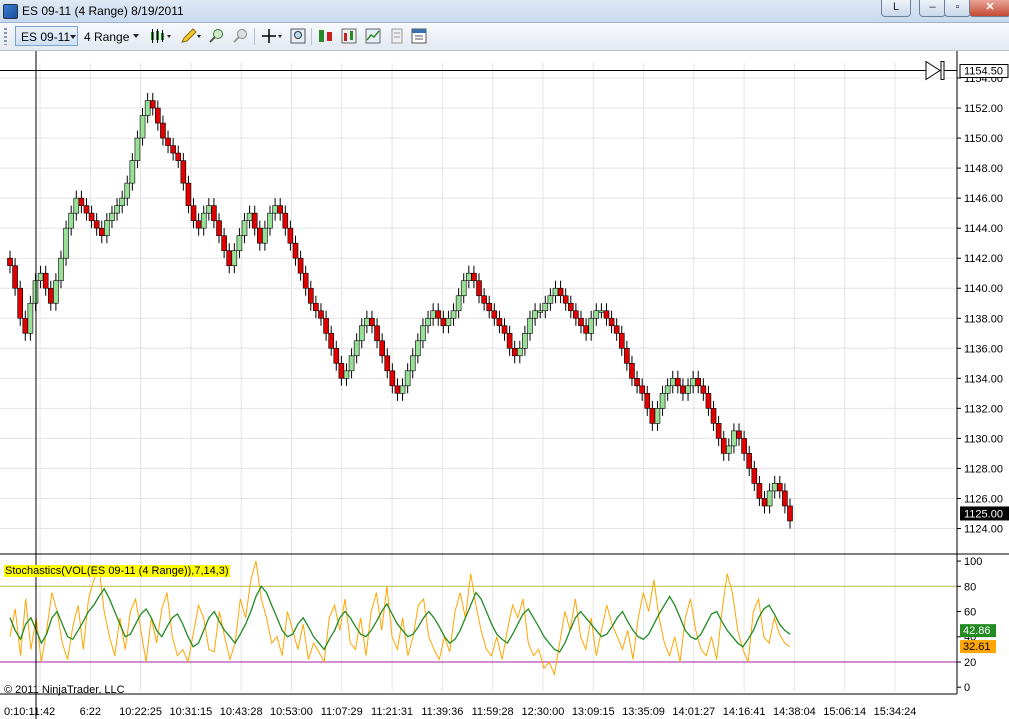 The image size is (1009, 719). I want to click on minimize-button: –, so click(932, 8).